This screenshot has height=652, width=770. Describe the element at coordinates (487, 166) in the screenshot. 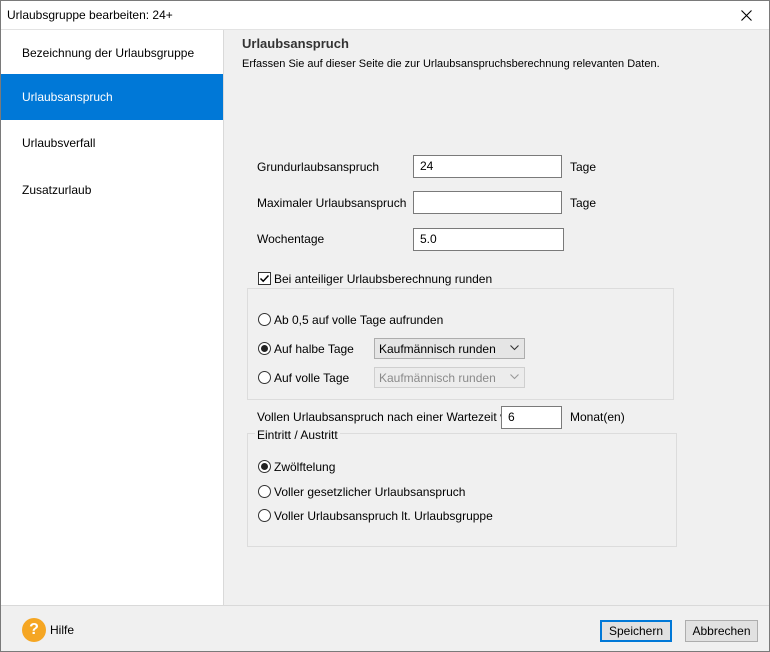

I see `grundurlaub-input: 24` at that location.